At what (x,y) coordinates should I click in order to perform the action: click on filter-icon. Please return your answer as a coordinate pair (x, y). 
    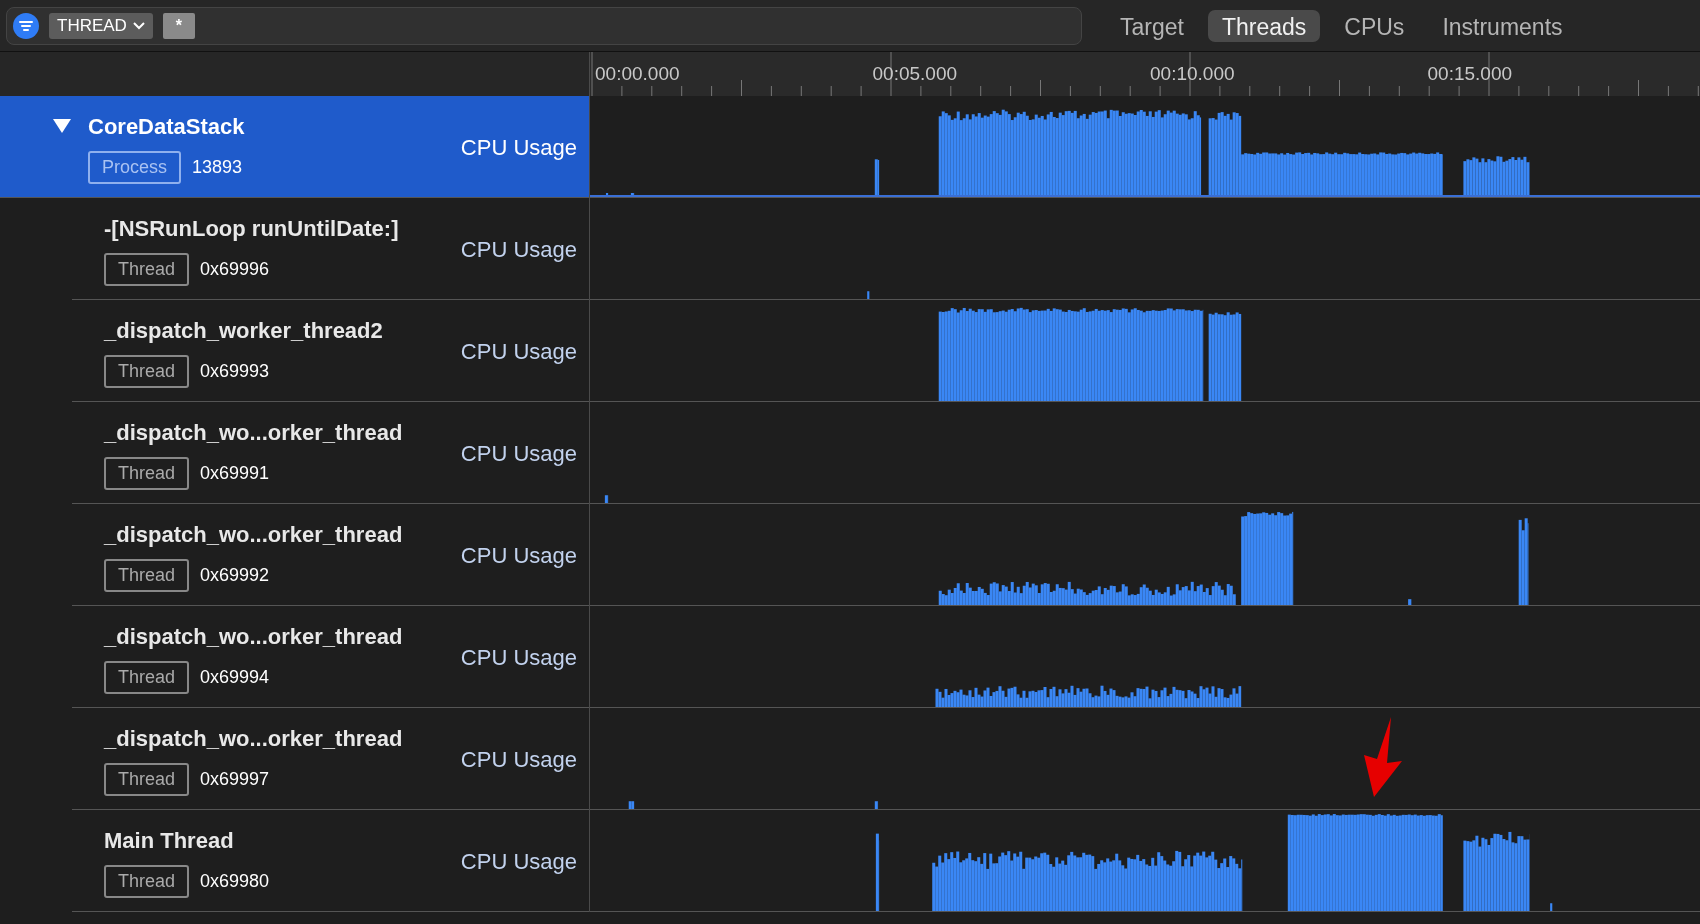
    Looking at the image, I should click on (26, 25).